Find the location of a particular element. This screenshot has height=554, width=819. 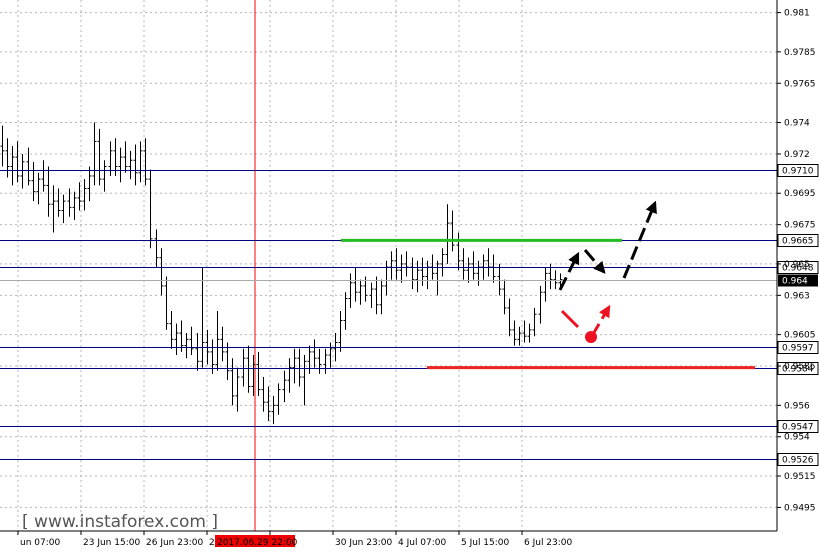

current-price-label: 0.964 is located at coordinates (795, 282).